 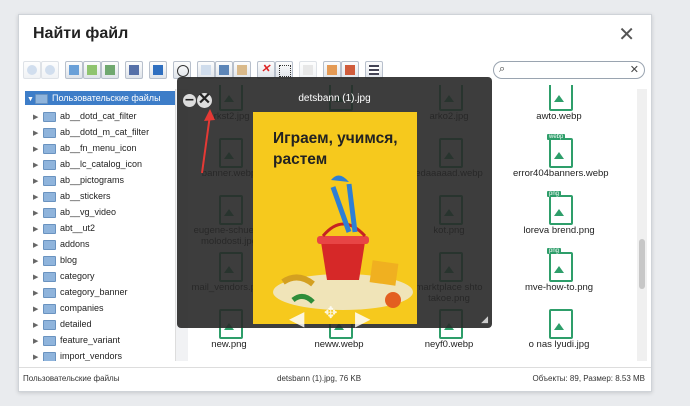 I want to click on save-button, so click(x=134, y=70).